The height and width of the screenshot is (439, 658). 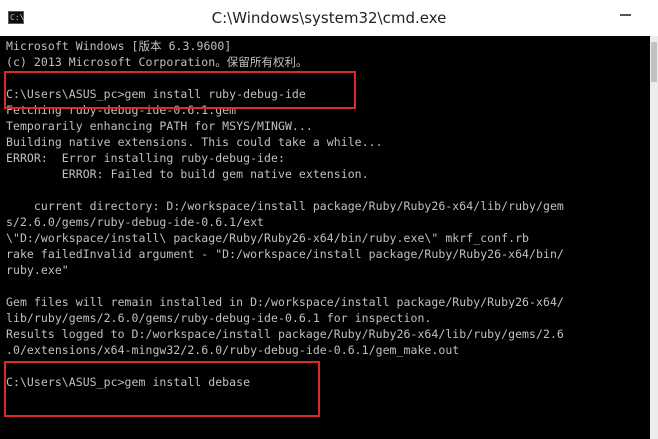 I want to click on annotation-box-ruby-debug-ide, so click(x=180, y=90).